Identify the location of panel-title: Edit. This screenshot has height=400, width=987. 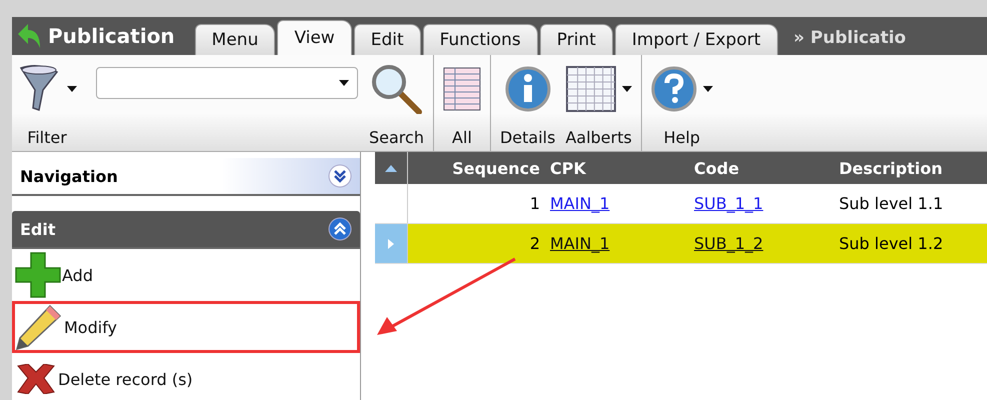
(38, 229).